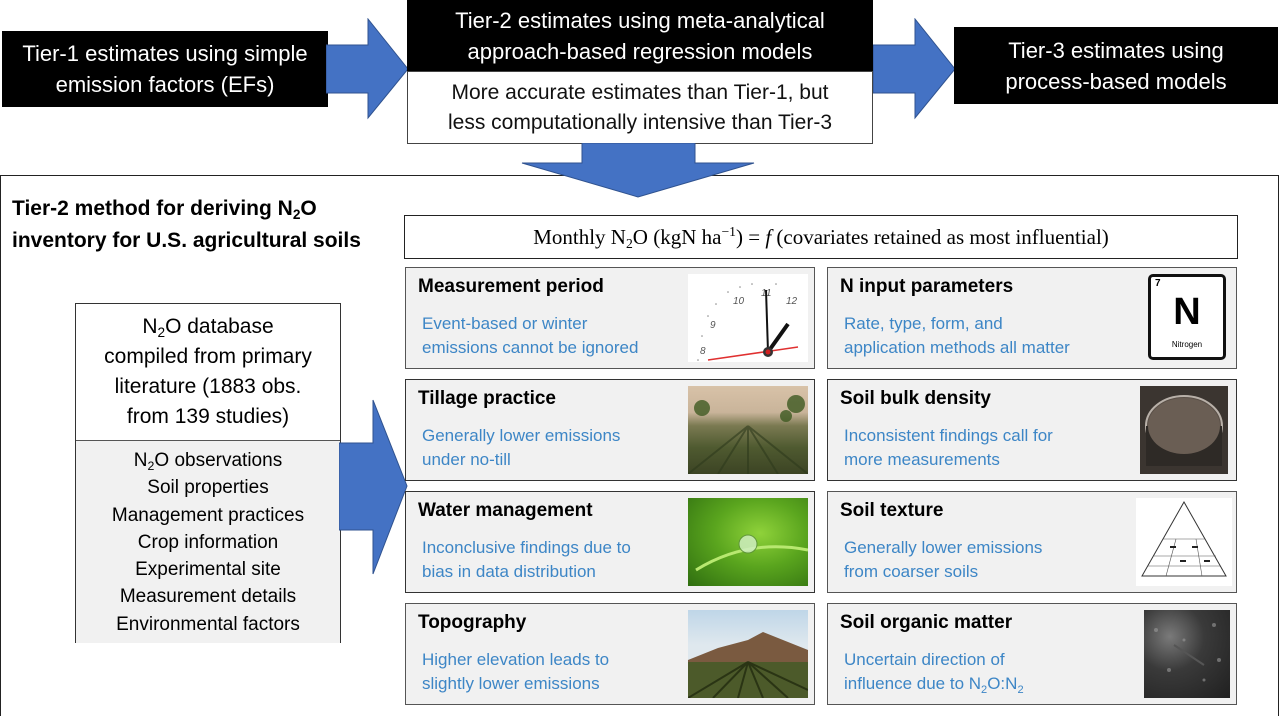  What do you see at coordinates (208, 597) in the screenshot?
I see `list-item: Measurement details` at bounding box center [208, 597].